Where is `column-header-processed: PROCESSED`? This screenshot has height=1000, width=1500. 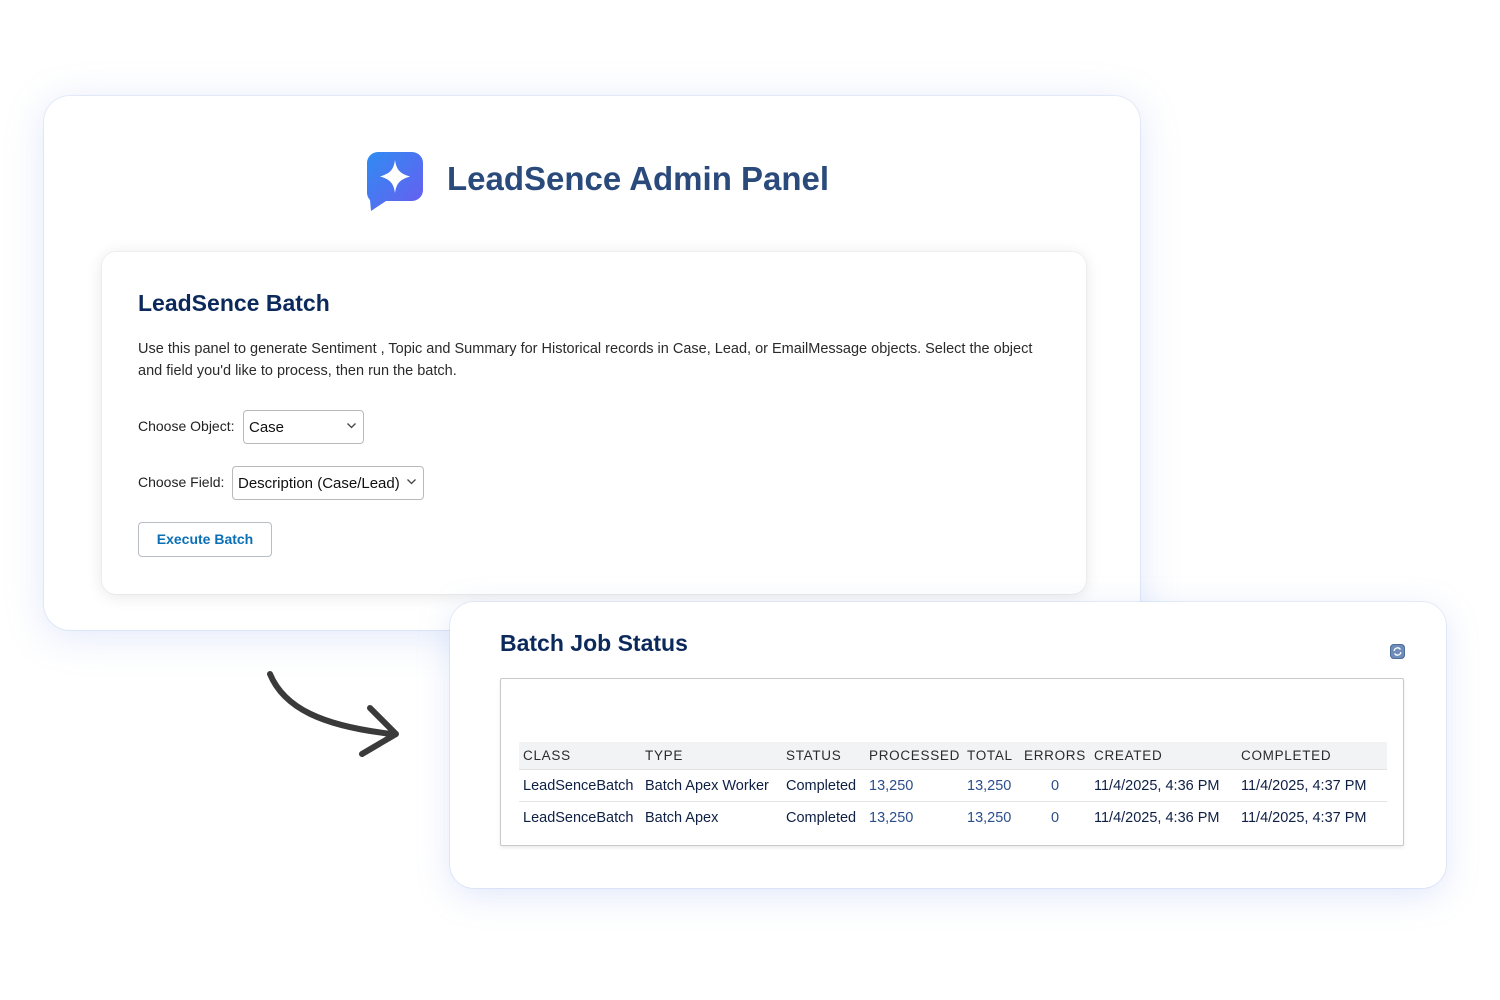
column-header-processed: PROCESSED is located at coordinates (914, 756).